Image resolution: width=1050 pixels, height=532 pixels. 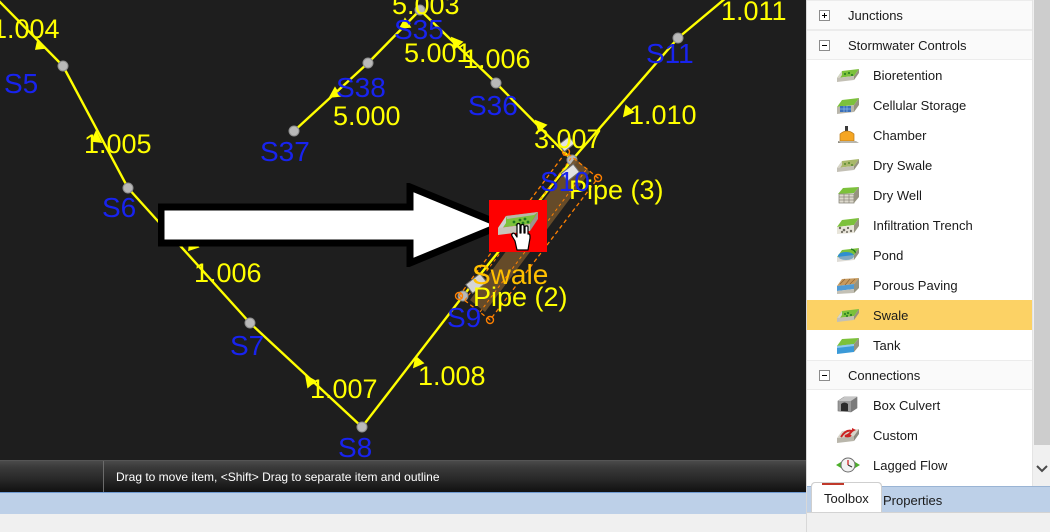 What do you see at coordinates (887, 345) in the screenshot?
I see `tool-label: Tank` at bounding box center [887, 345].